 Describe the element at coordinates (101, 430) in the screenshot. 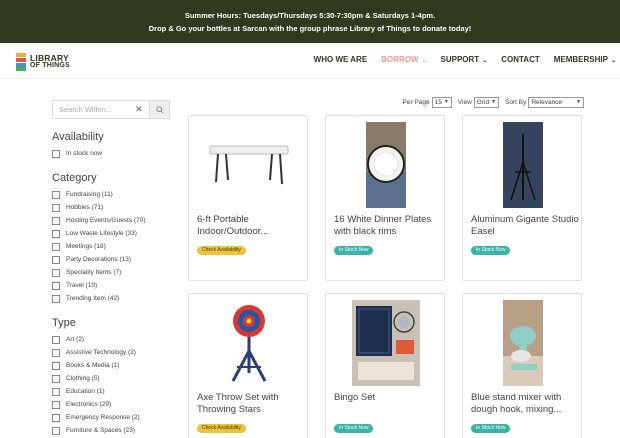

I see `filter-label: Furniture & Spaces (23)` at that location.